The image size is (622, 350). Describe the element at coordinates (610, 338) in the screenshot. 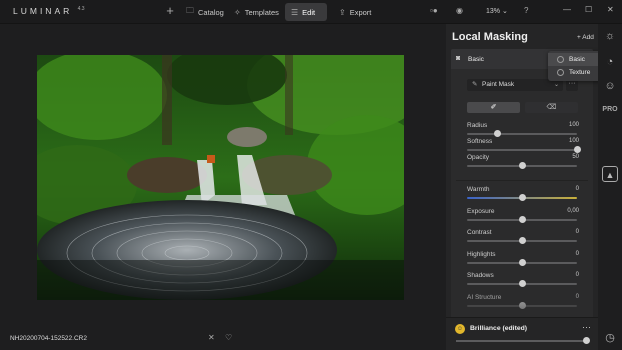

I see `history-clock-icon: ◷` at that location.